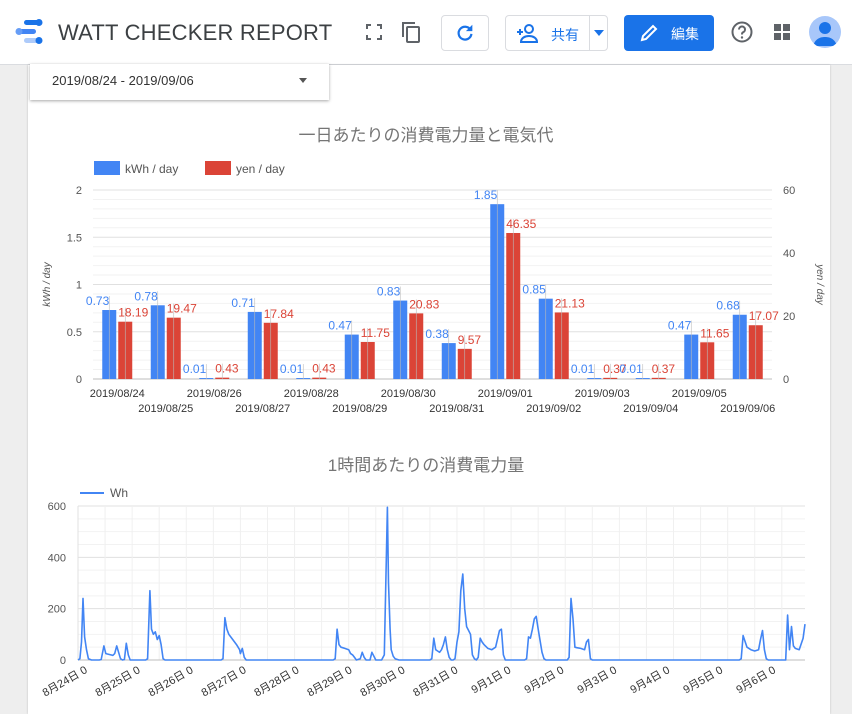  What do you see at coordinates (685, 34) in the screenshot?
I see `edit-label: 編集` at bounding box center [685, 34].